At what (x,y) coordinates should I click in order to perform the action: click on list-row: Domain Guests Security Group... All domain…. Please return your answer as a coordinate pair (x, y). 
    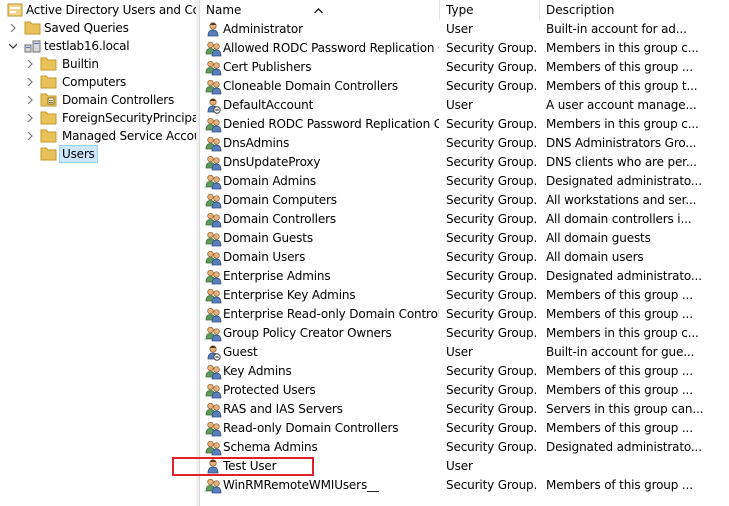
    Looking at the image, I should click on (464, 238).